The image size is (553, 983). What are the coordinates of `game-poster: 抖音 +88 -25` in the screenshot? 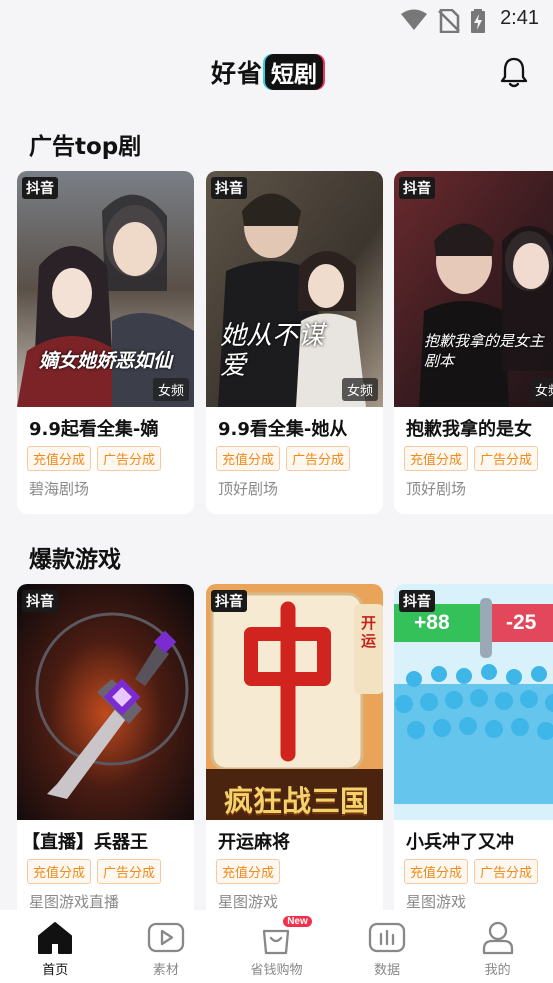 It's located at (473, 702).